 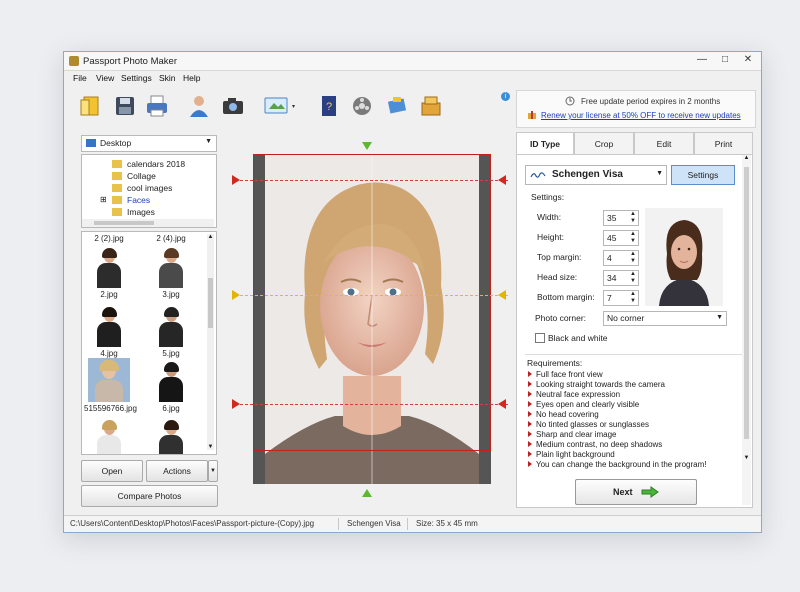 I want to click on minimize-button: —, so click(x=702, y=60).